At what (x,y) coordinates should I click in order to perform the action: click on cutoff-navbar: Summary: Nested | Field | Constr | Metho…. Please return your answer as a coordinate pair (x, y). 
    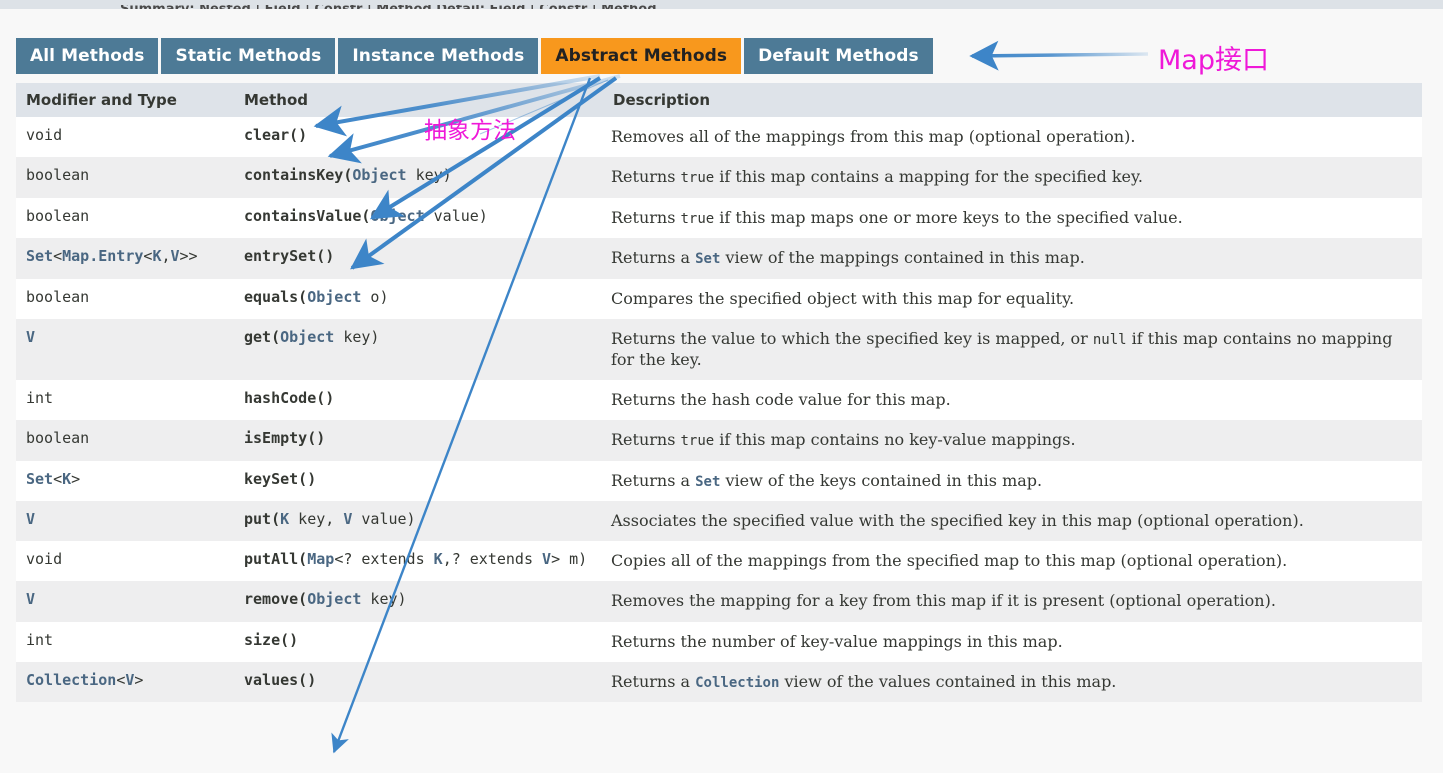
    Looking at the image, I should click on (721, 4).